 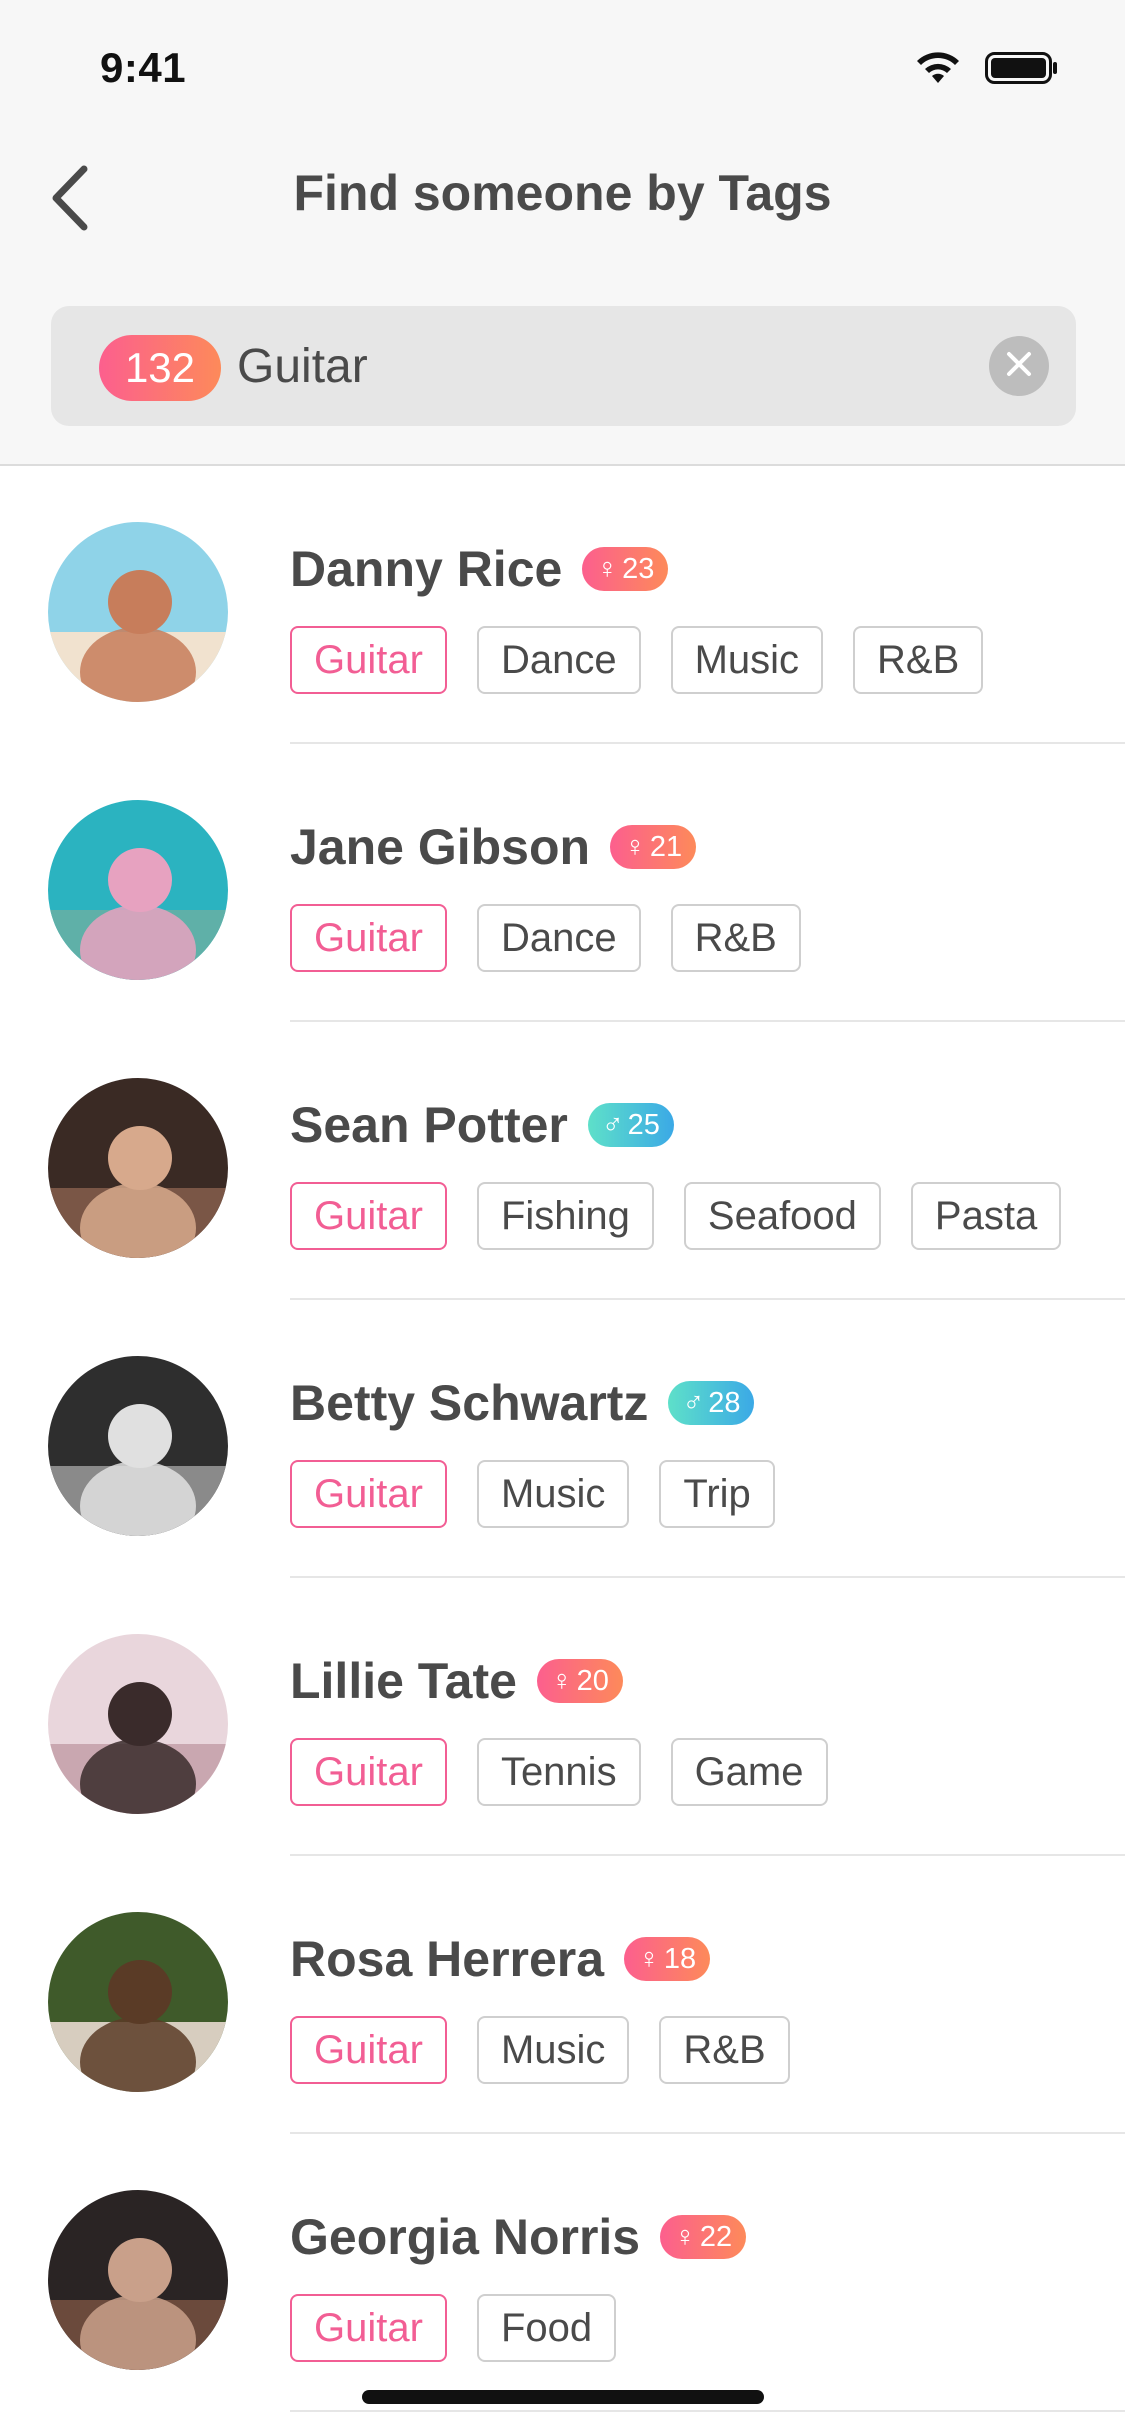 What do you see at coordinates (562, 605) in the screenshot?
I see `person-row: Danny Rice ♀ 23 Guitar Dance Music R&B` at bounding box center [562, 605].